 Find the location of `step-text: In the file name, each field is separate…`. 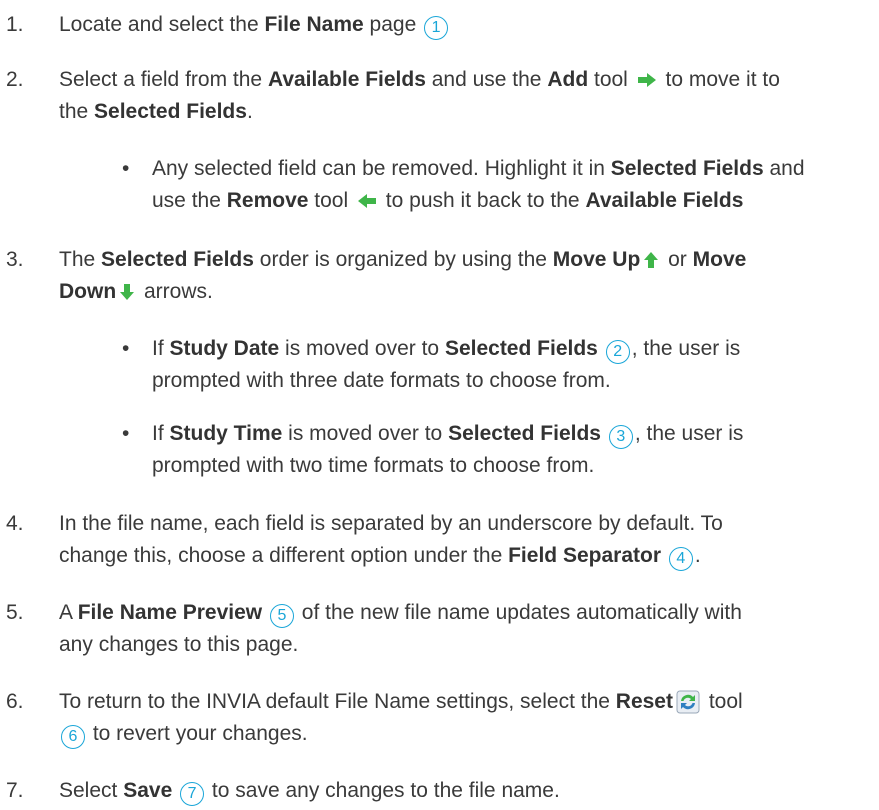

step-text: In the file name, each field is separate… is located at coordinates (464, 540).